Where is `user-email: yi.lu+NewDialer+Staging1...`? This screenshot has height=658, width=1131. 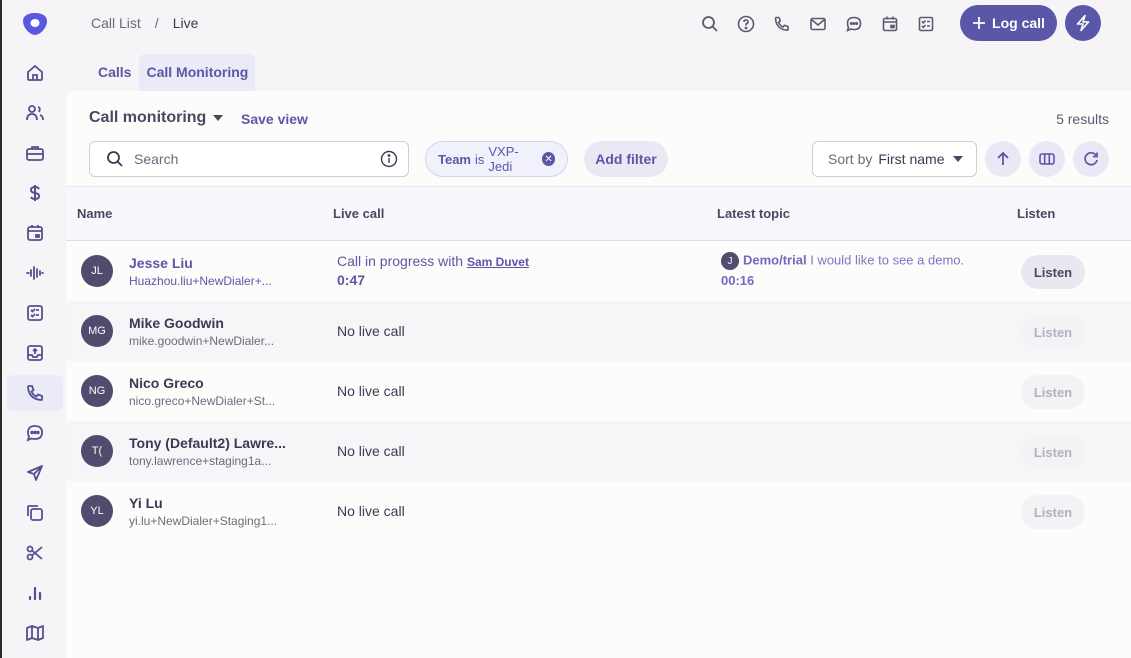
user-email: yi.lu+NewDialer+Staging1... is located at coordinates (203, 521).